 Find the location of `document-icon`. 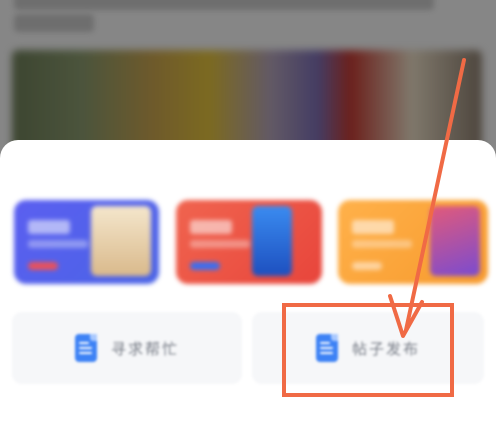

document-icon is located at coordinates (85, 348).